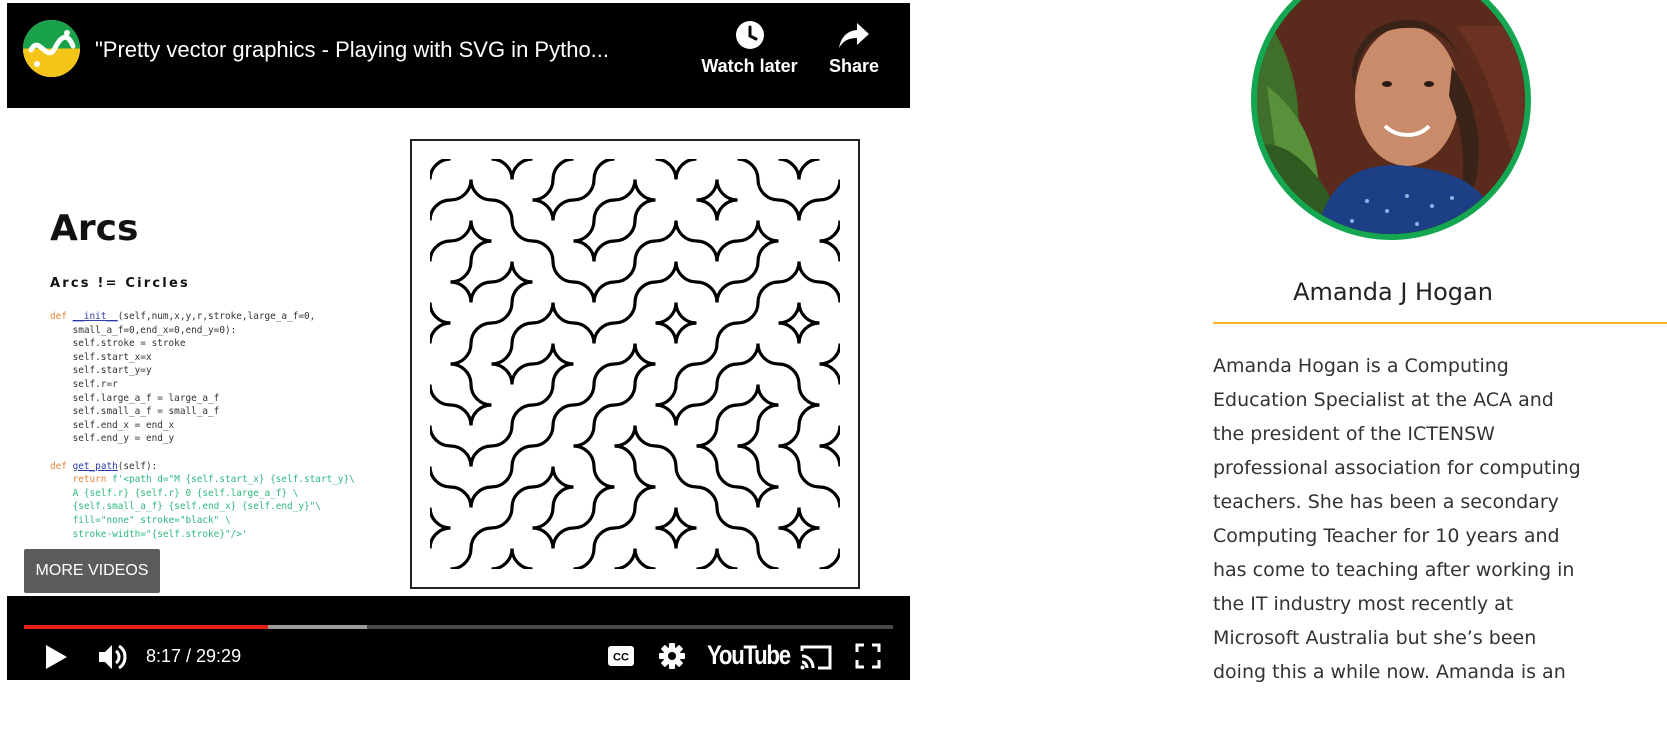 This screenshot has width=1667, height=739. I want to click on more-videos-button: MORE VIDEOS, so click(92, 571).